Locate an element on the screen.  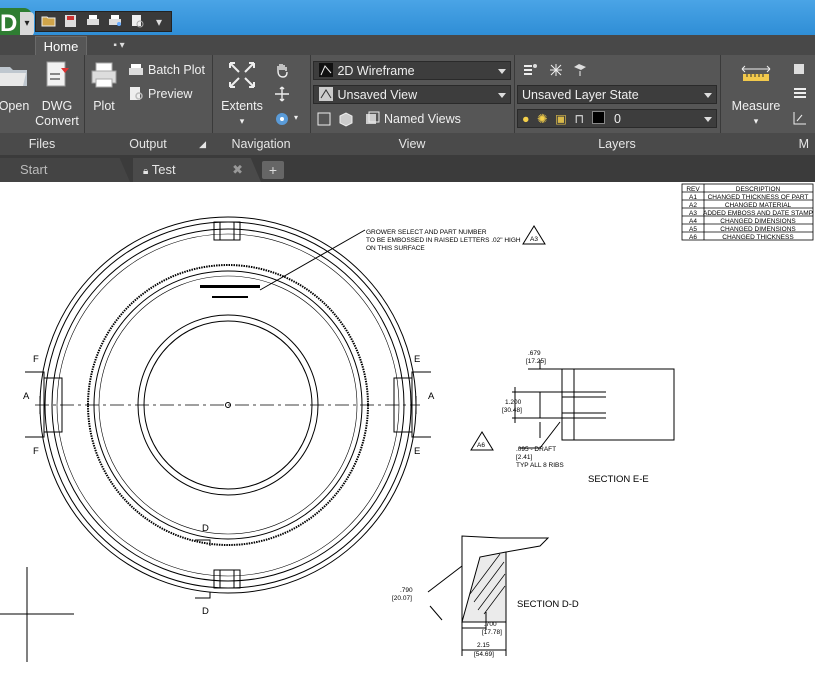
zoom-extents-icon is located at coordinates (242, 75).